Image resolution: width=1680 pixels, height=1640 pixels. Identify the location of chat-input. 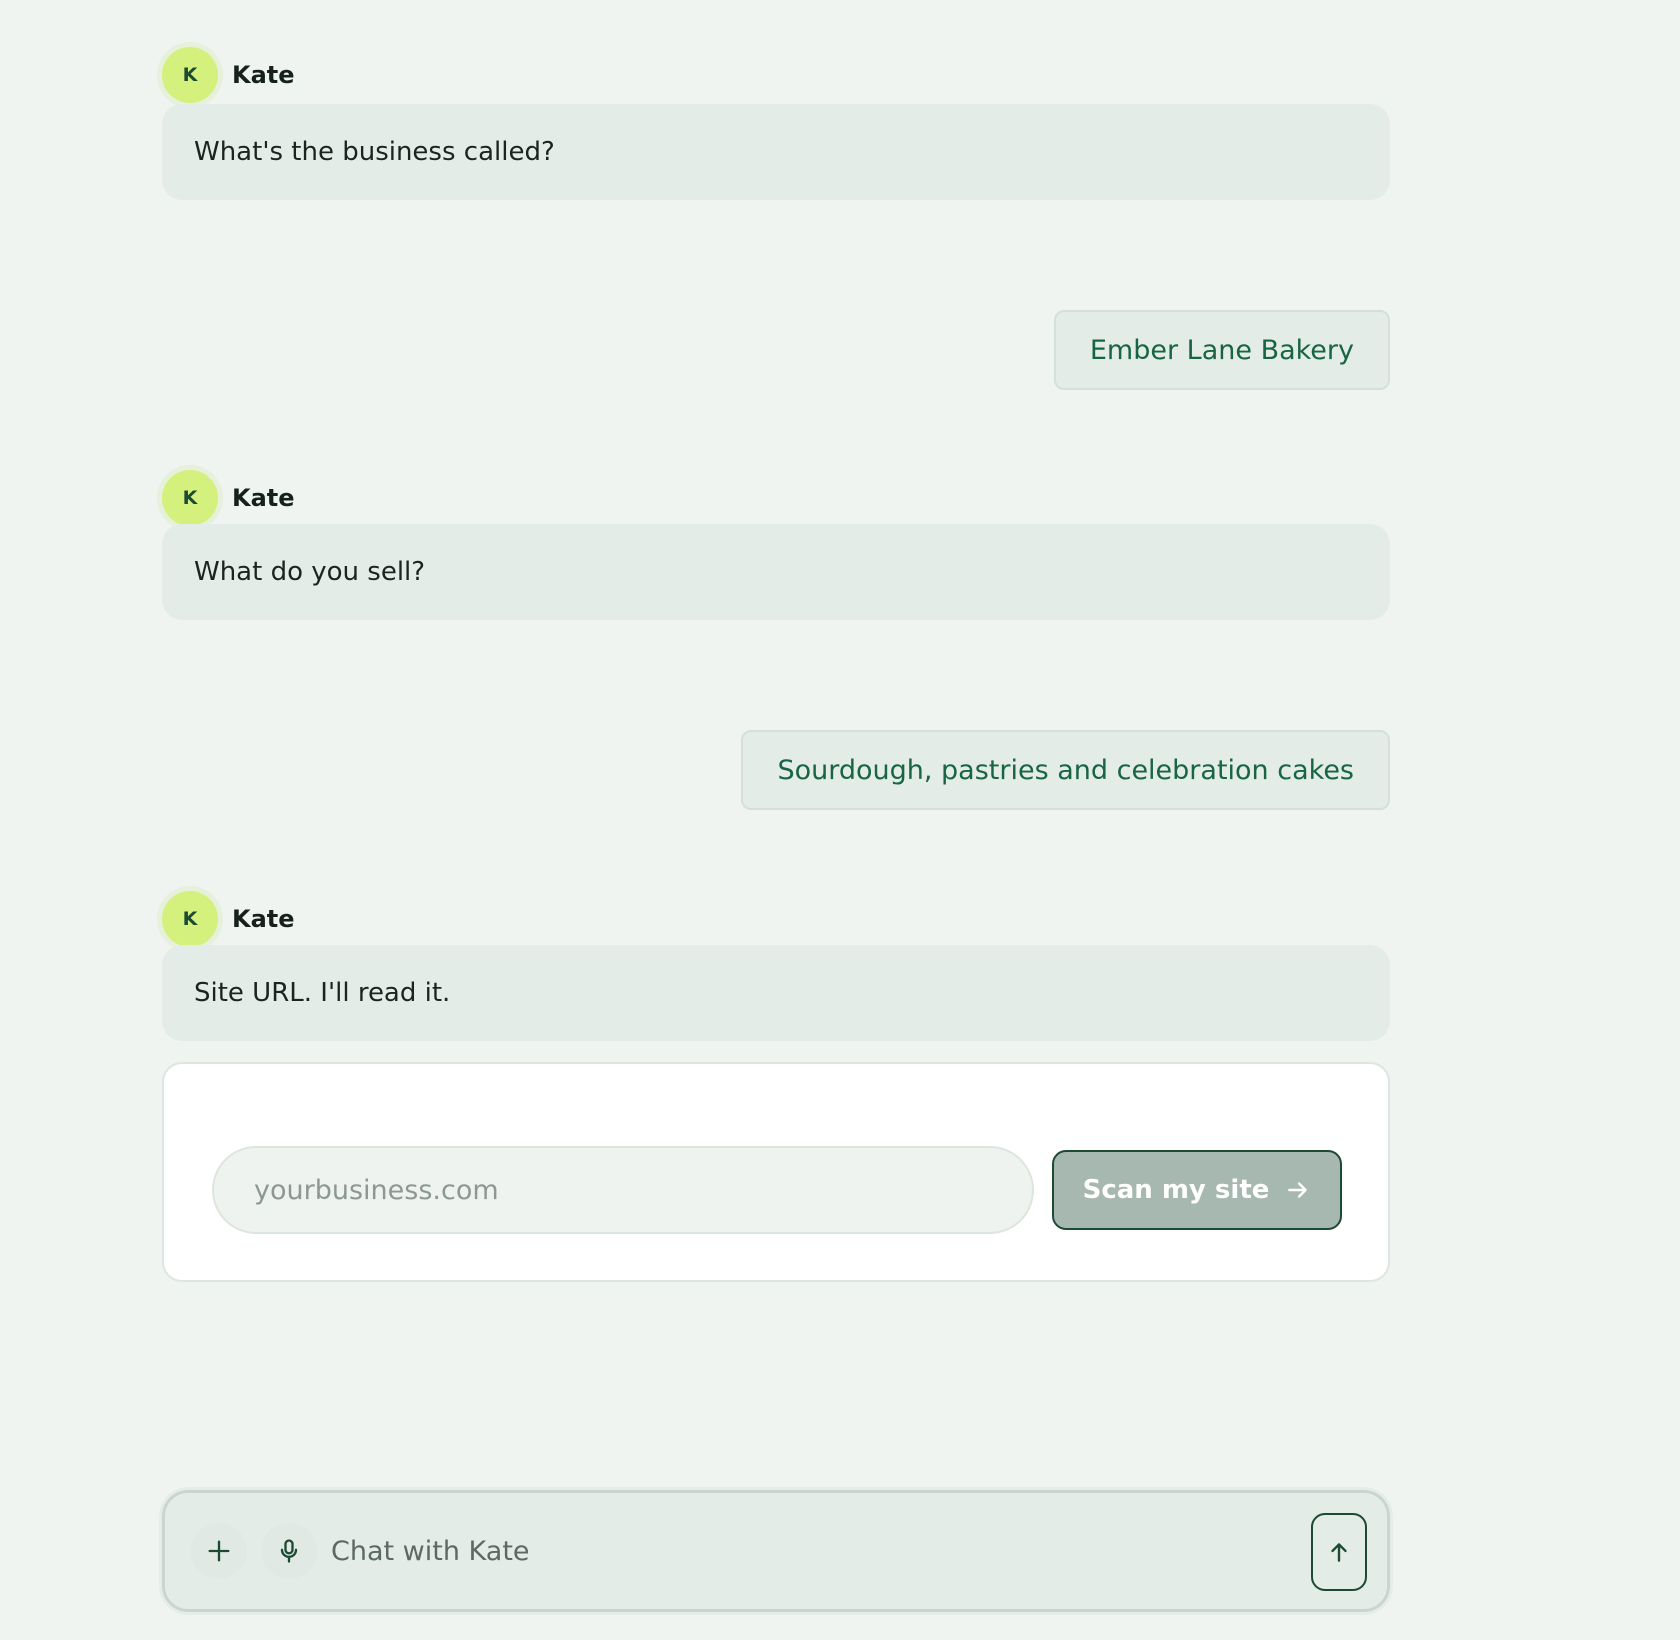
(836, 1551).